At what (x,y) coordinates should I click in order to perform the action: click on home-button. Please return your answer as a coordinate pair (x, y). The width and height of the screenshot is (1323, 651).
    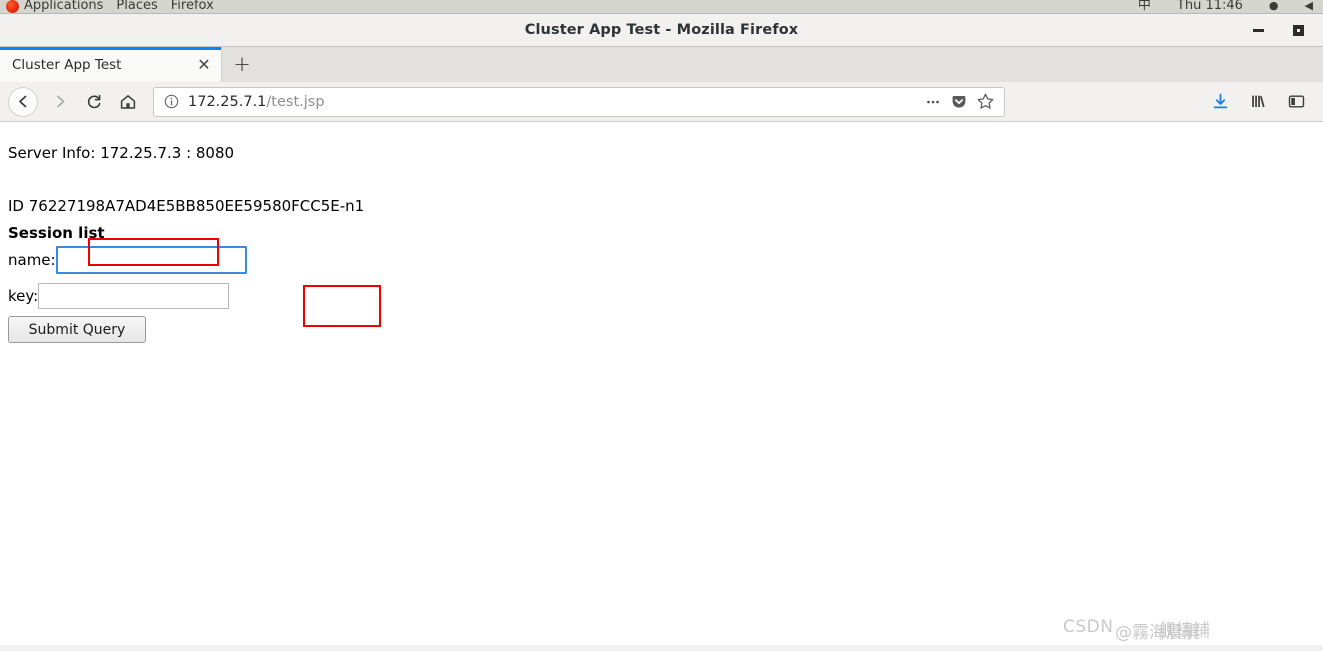
    Looking at the image, I should click on (128, 102).